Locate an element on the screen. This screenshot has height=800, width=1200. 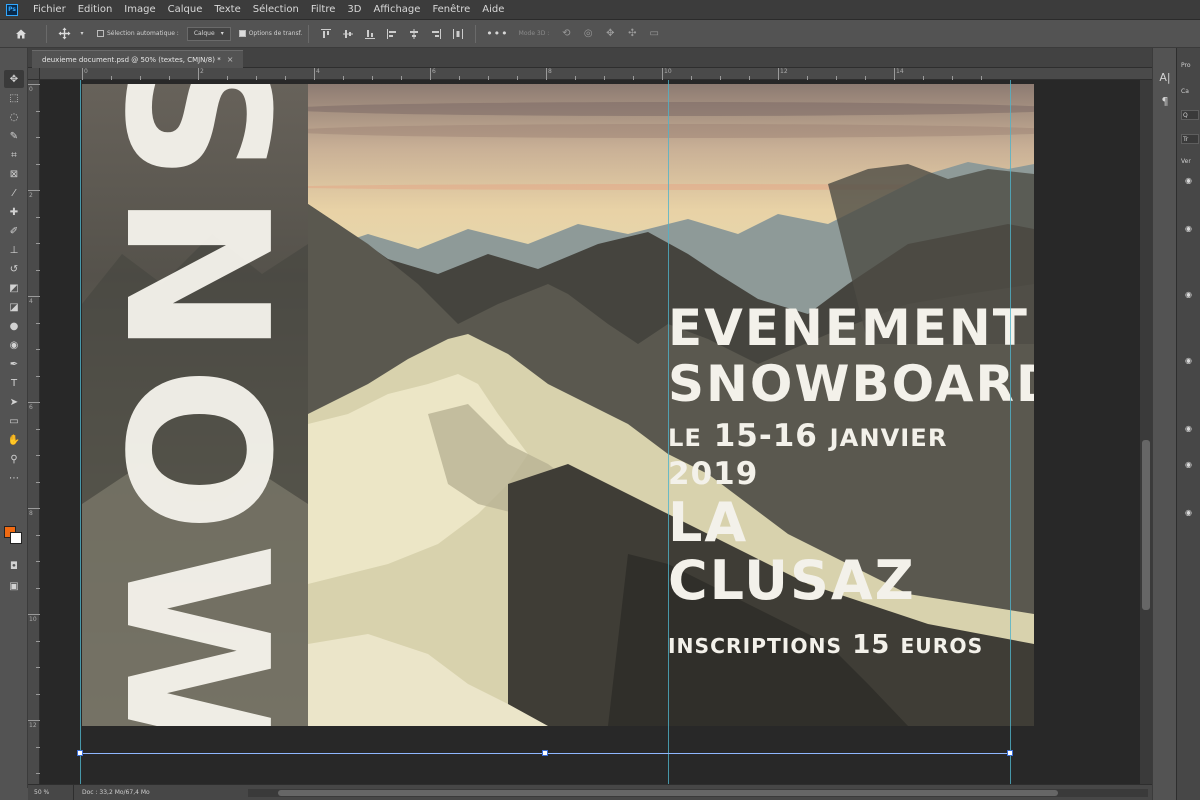
location-line: LA CLUSAZ is located at coordinates (792, 551).